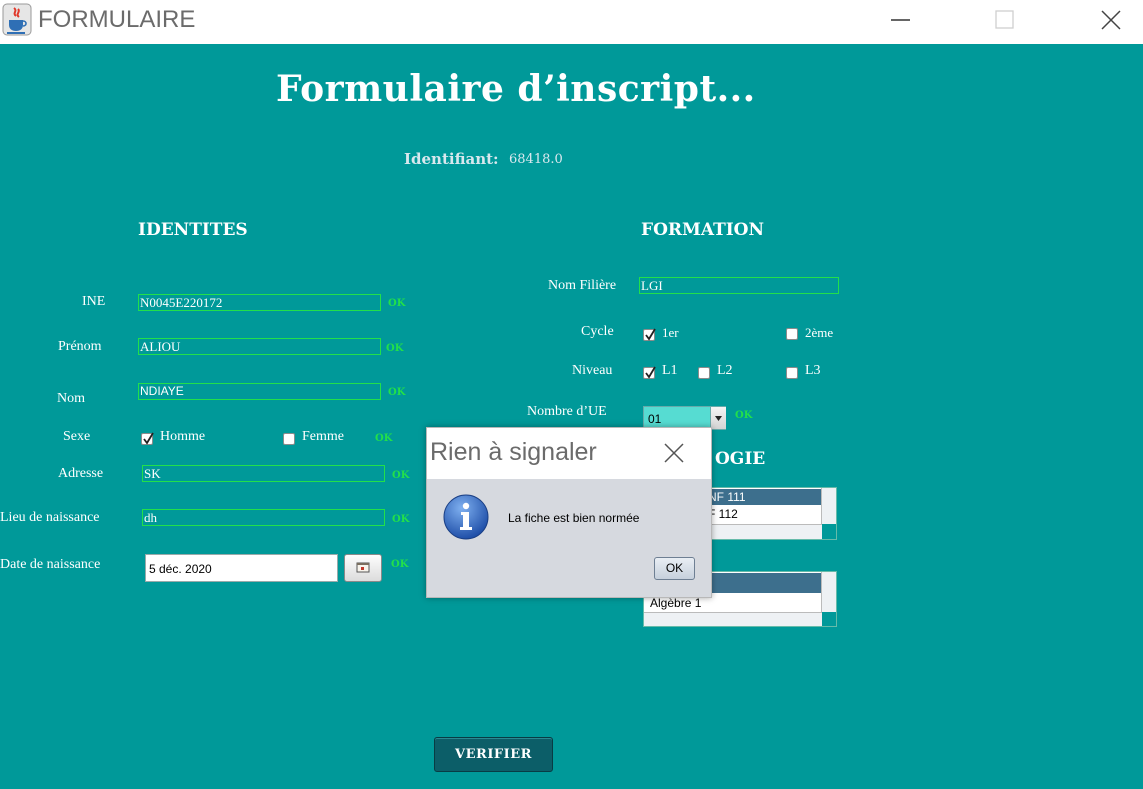  I want to click on prenom-field: ALIOU, so click(259, 346).